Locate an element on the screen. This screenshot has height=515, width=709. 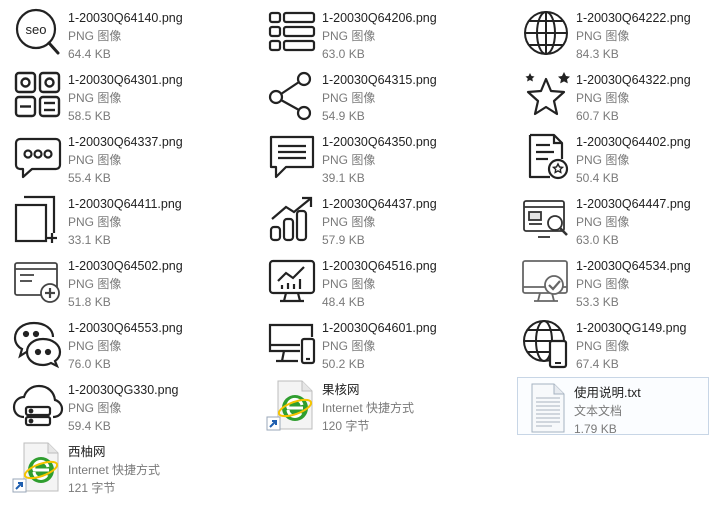
file-item-selected: 使用说明.txt 文本文档 1.79 KB is located at coordinates (613, 406).